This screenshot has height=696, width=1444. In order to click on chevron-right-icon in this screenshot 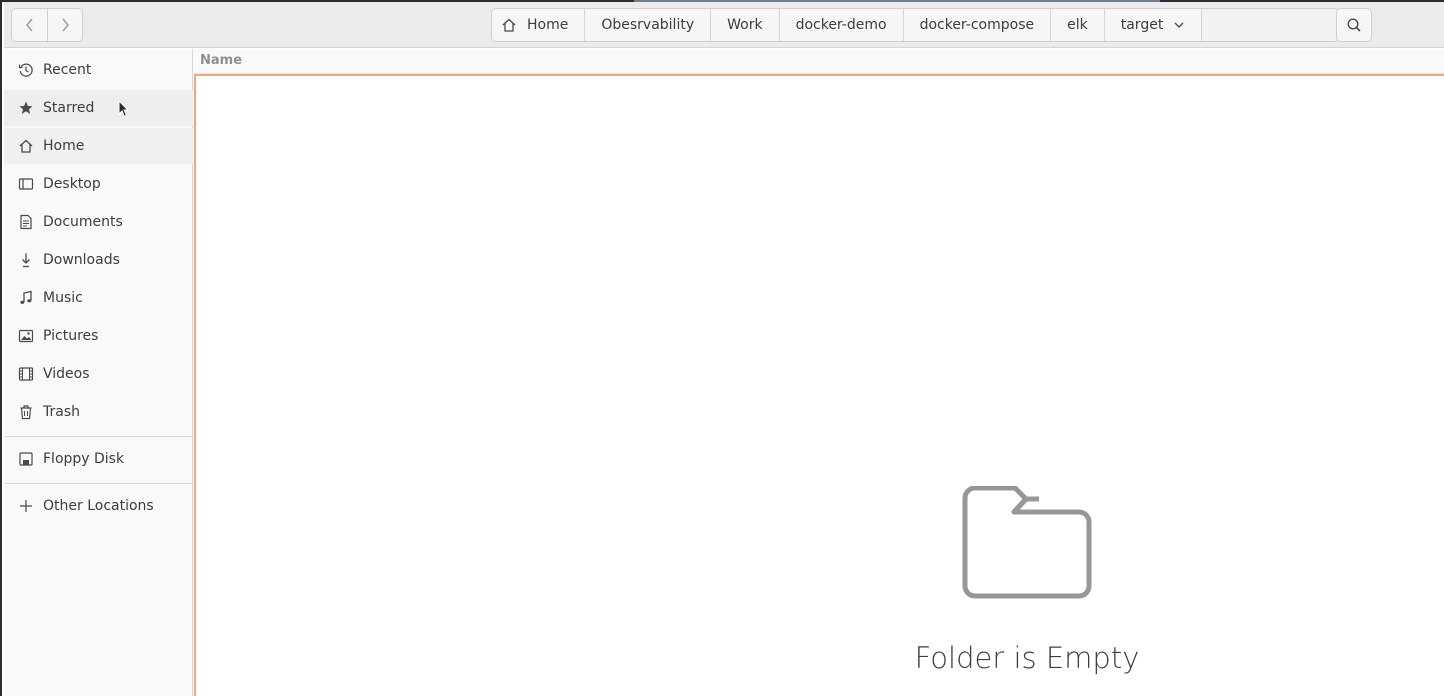, I will do `click(65, 25)`.